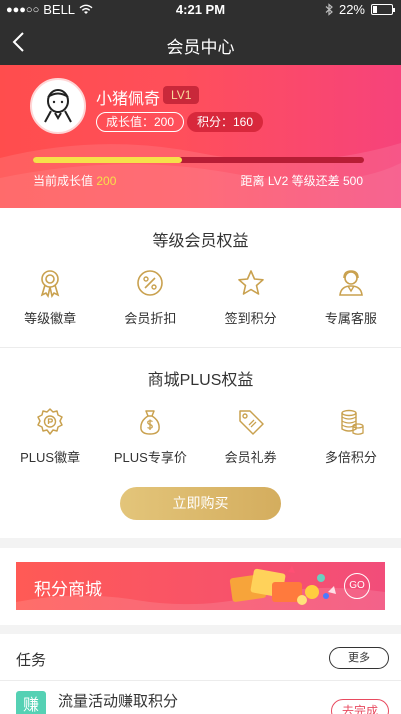 The image size is (401, 714). What do you see at coordinates (351, 436) in the screenshot?
I see `benefit-item-multi-points: 多倍积分` at bounding box center [351, 436].